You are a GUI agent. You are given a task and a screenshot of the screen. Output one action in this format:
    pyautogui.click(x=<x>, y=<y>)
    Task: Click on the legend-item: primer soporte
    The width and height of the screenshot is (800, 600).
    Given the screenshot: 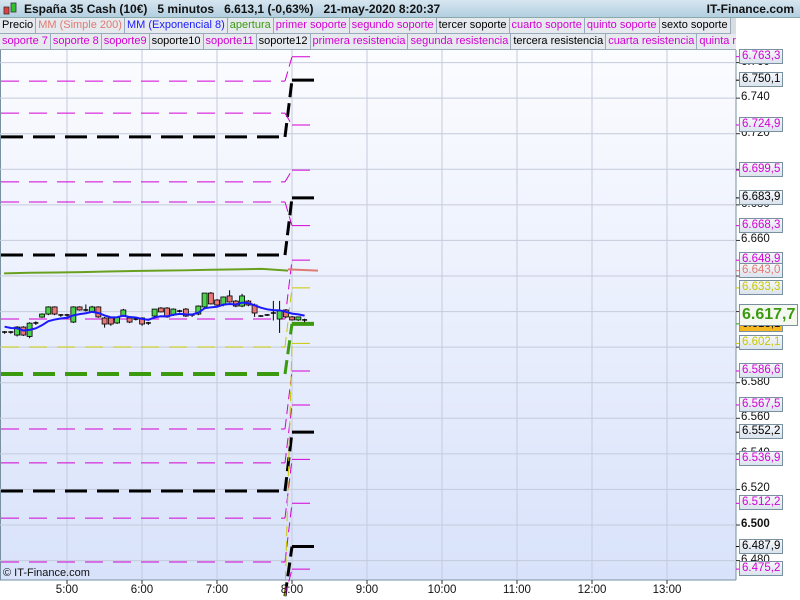 What is the action you would take?
    pyautogui.click(x=311, y=26)
    